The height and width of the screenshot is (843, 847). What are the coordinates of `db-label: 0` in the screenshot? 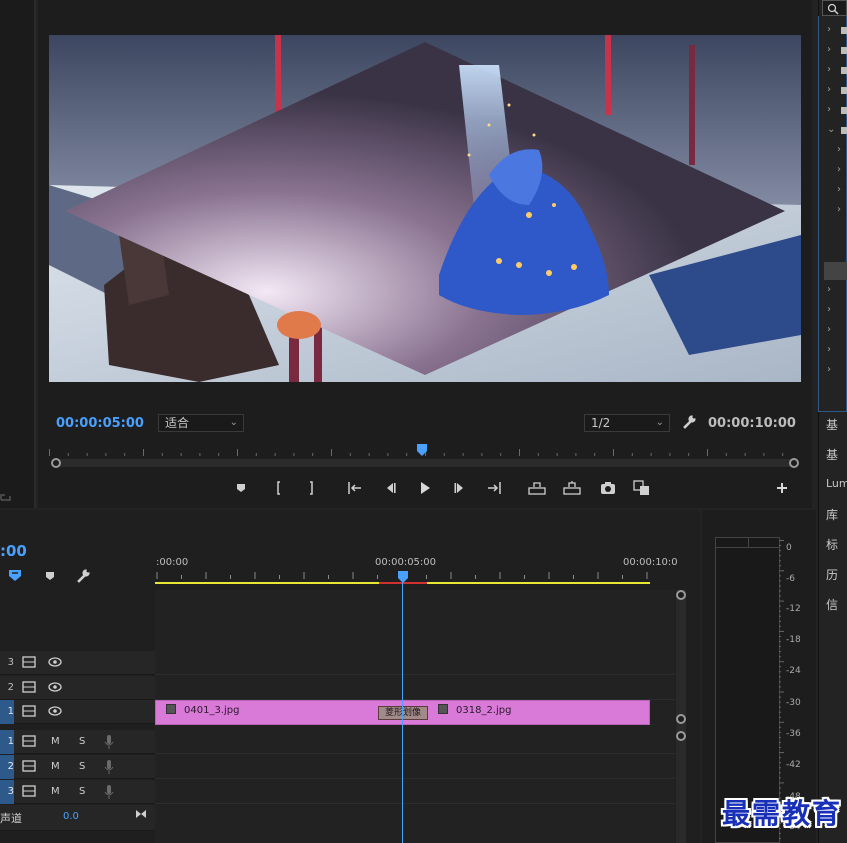 It's located at (789, 548).